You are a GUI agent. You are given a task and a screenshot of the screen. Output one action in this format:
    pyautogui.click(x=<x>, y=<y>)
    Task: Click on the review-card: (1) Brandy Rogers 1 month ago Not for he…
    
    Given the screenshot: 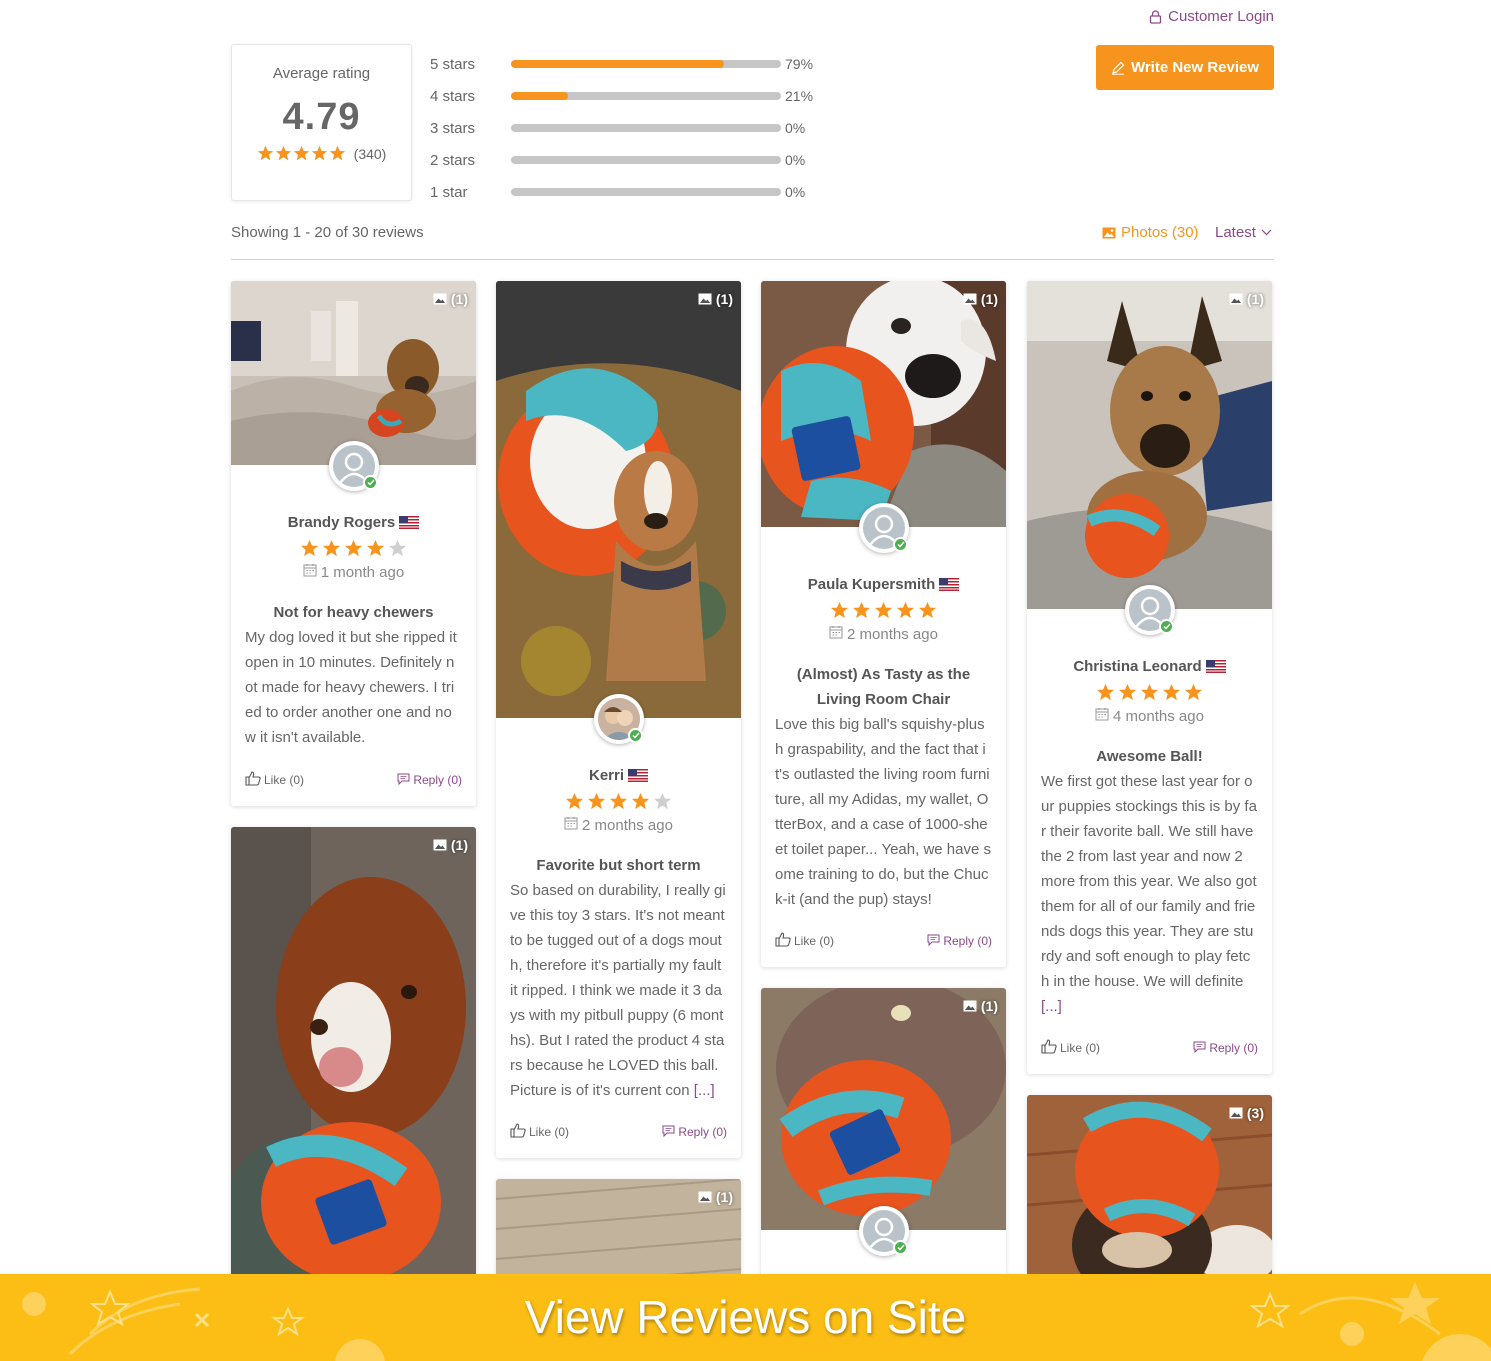 What is the action you would take?
    pyautogui.click(x=353, y=543)
    